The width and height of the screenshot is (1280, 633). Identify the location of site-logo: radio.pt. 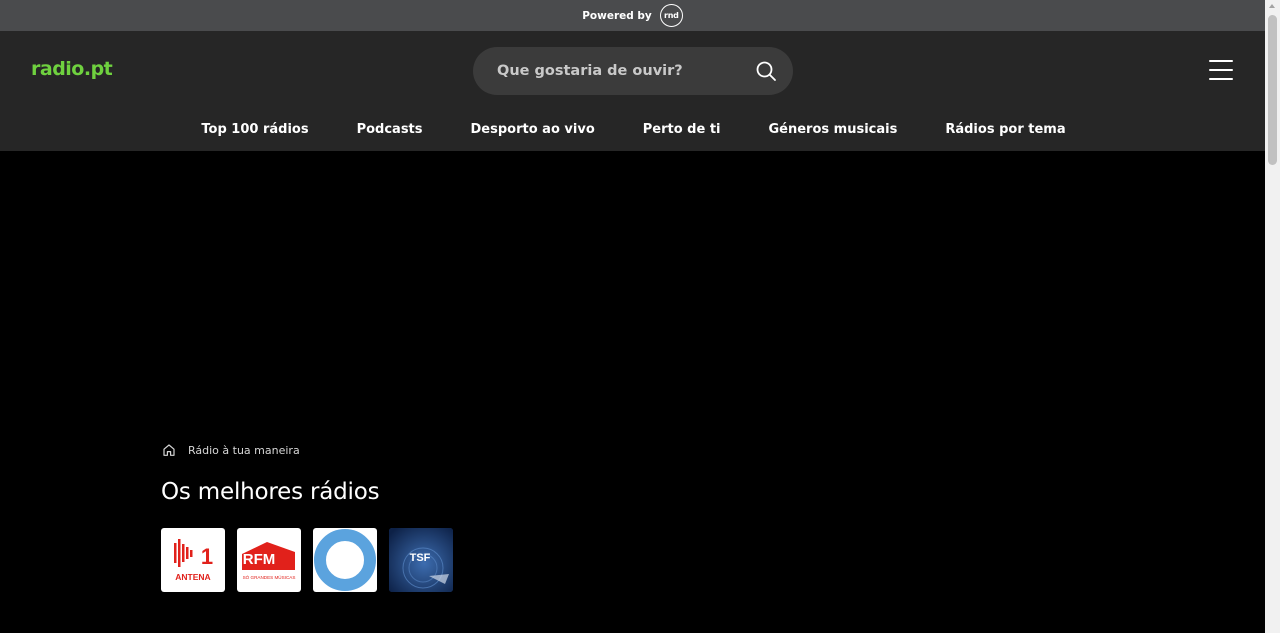
(72, 69).